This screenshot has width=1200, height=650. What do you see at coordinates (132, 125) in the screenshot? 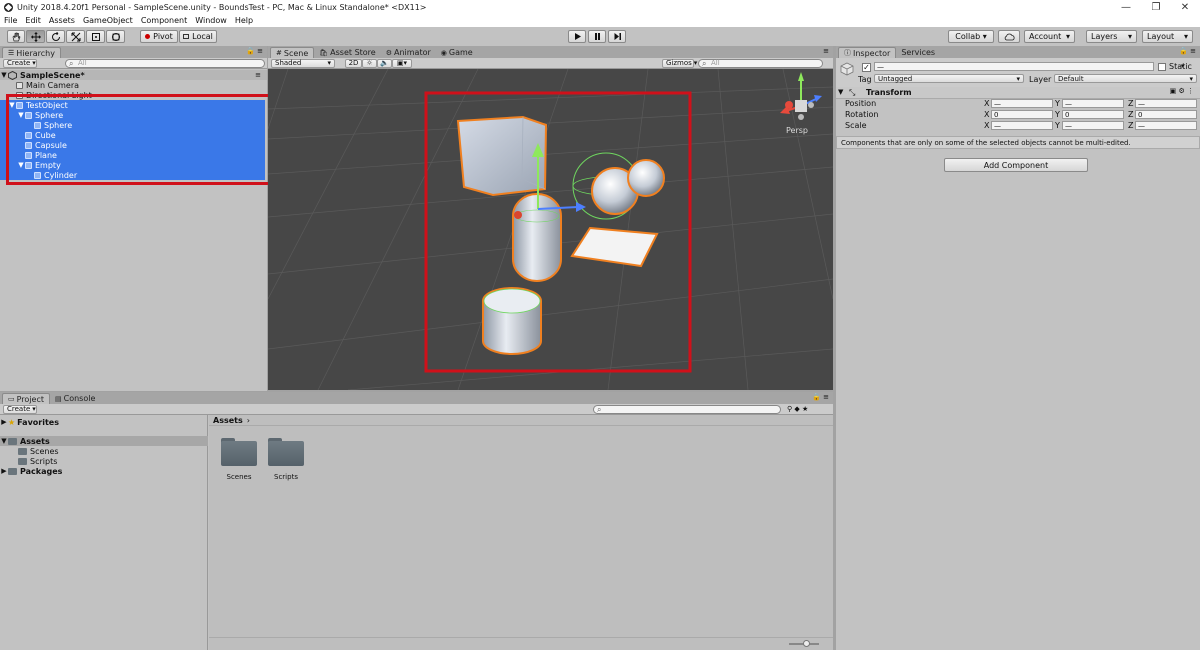
I see `hierarchy-item: Sphere` at bounding box center [132, 125].